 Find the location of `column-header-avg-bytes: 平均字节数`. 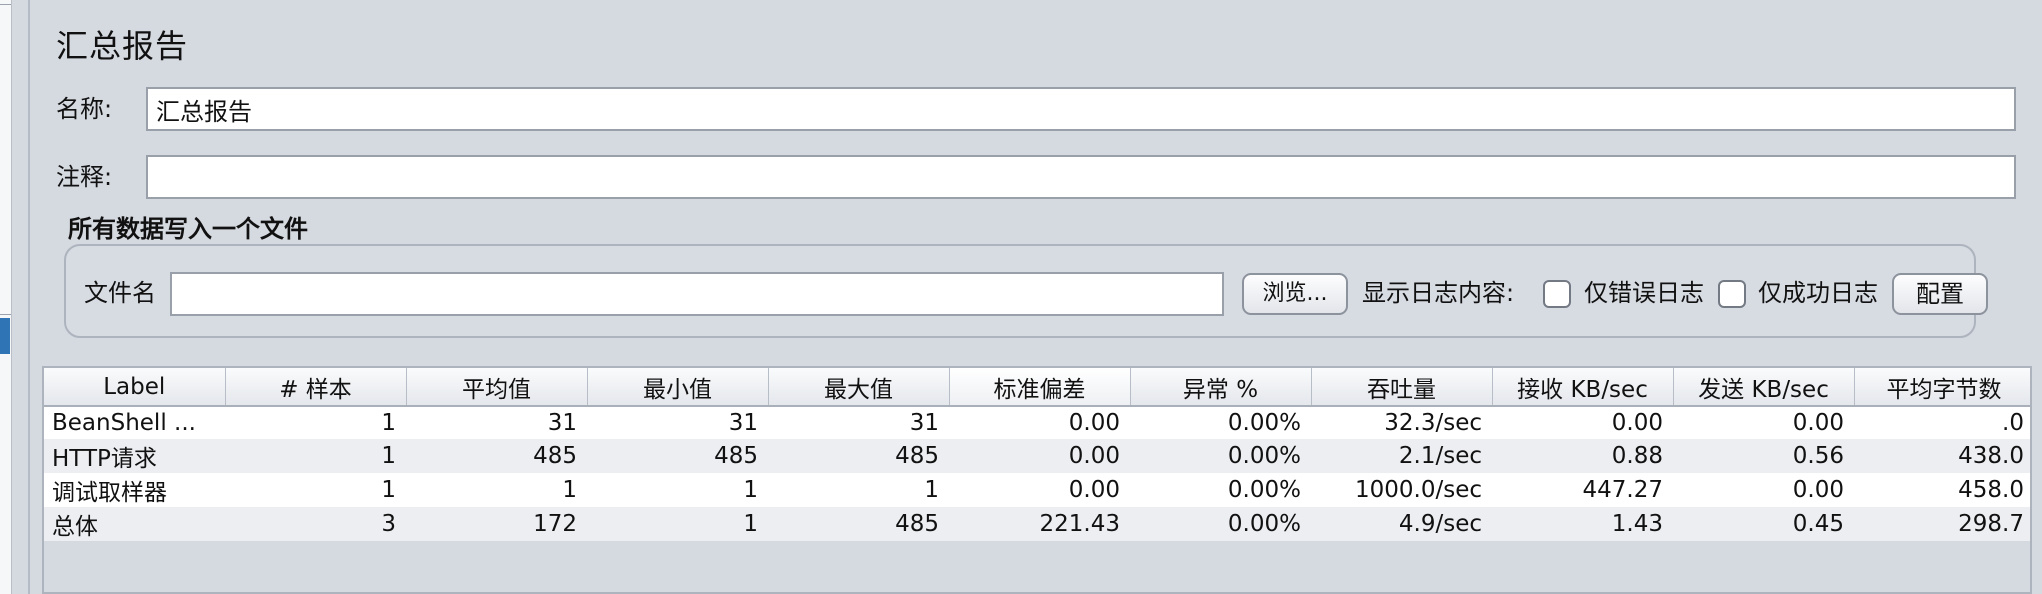

column-header-avg-bytes: 平均字节数 is located at coordinates (1942, 387).